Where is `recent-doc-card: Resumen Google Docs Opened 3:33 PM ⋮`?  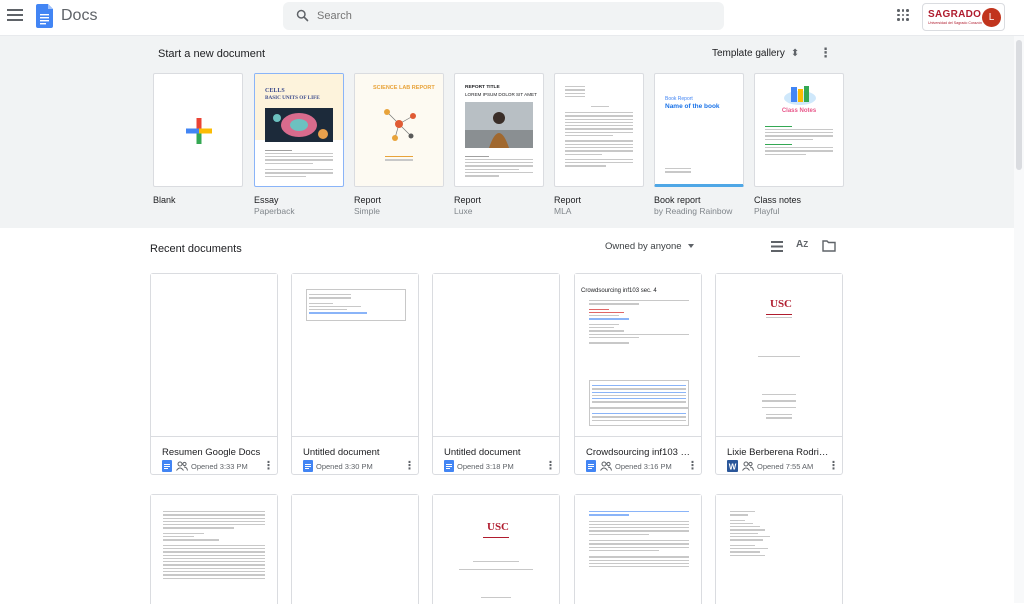 recent-doc-card: Resumen Google Docs Opened 3:33 PM ⋮ is located at coordinates (214, 374).